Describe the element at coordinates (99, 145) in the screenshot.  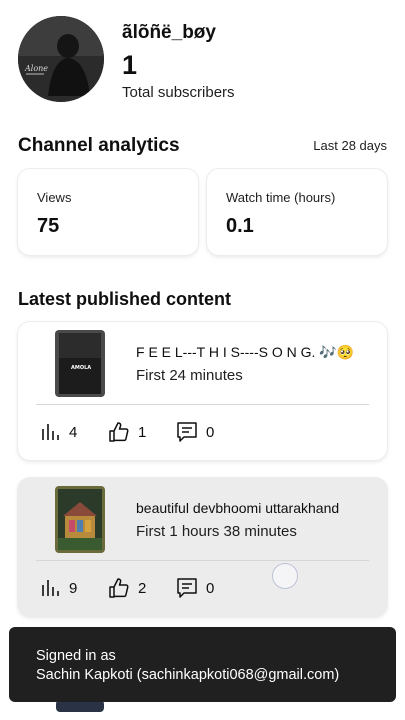
I see `analytics-title: Channel analytics` at that location.